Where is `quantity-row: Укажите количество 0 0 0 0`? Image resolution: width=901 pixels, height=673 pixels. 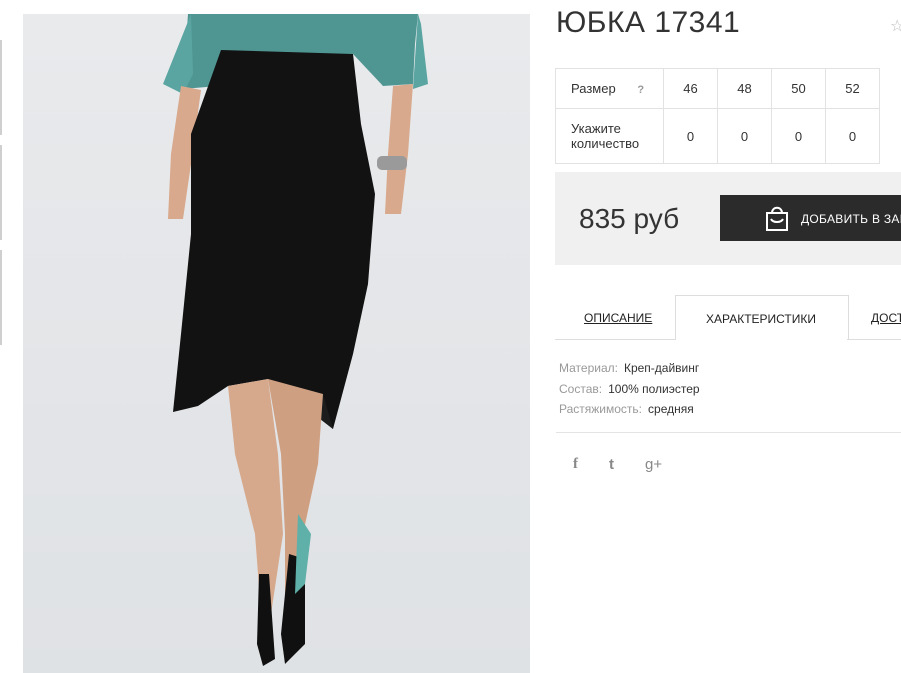 quantity-row: Укажите количество 0 0 0 0 is located at coordinates (717, 136).